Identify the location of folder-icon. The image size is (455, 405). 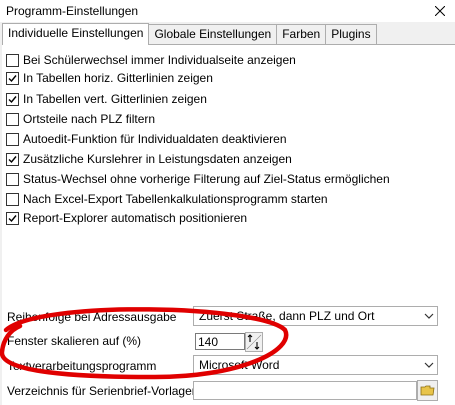
(427, 390).